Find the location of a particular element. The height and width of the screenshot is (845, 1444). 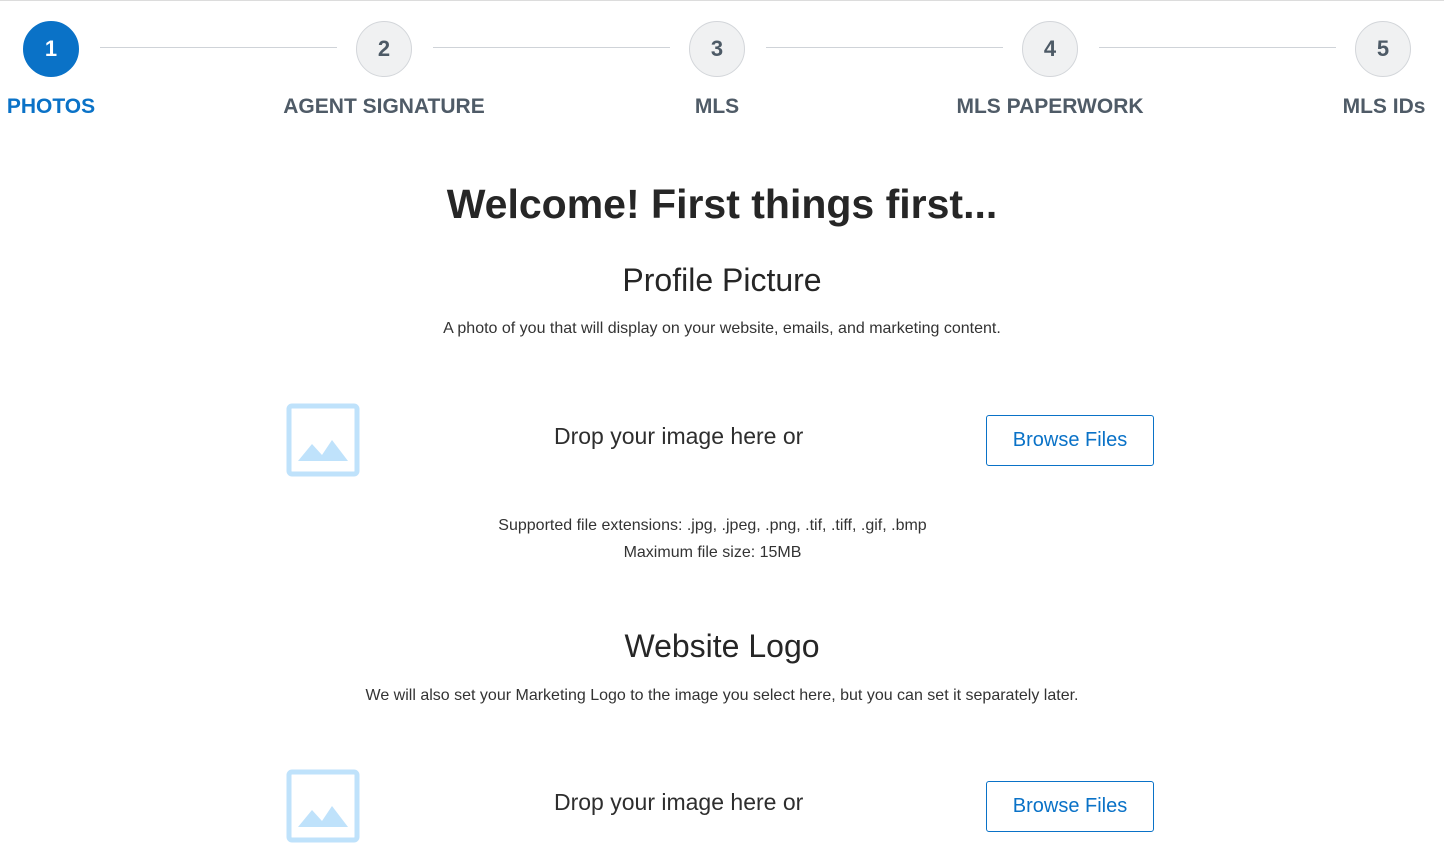

step-2-circle: 2 is located at coordinates (384, 49).